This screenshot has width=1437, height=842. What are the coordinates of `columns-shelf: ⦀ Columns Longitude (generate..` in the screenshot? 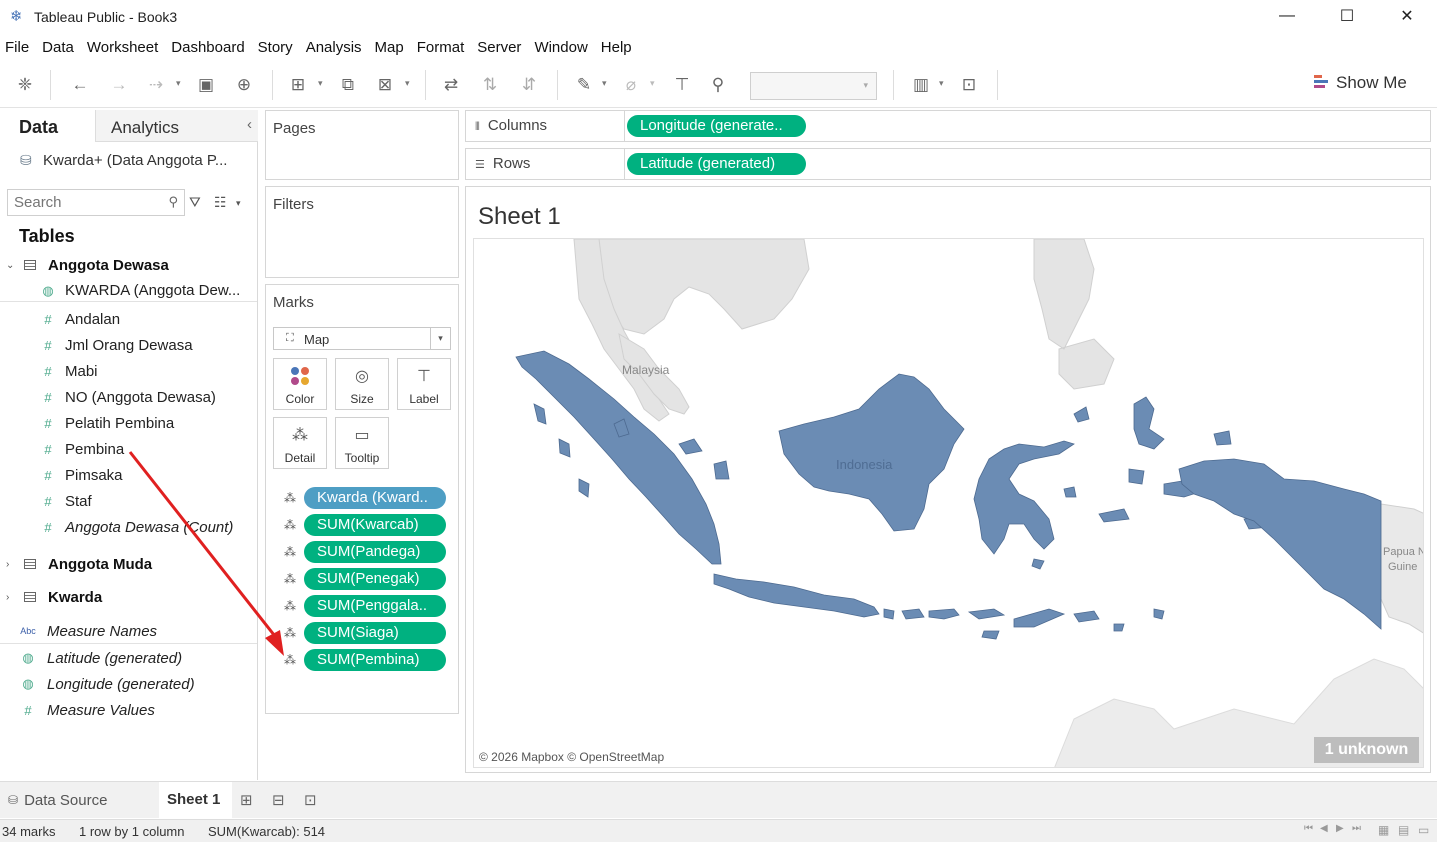 It's located at (948, 126).